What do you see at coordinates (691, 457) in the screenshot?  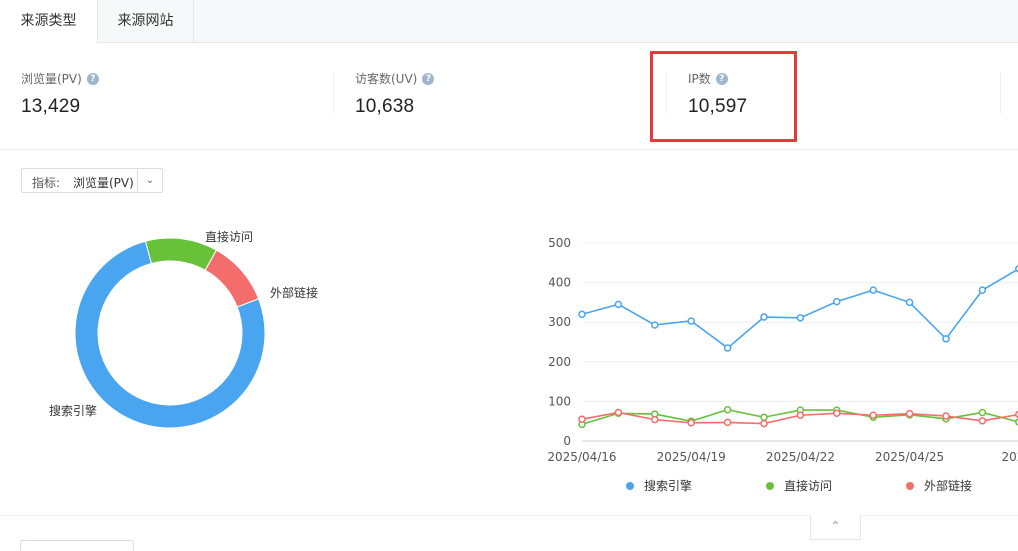 I see `x-tick-label: 2025/04/19` at bounding box center [691, 457].